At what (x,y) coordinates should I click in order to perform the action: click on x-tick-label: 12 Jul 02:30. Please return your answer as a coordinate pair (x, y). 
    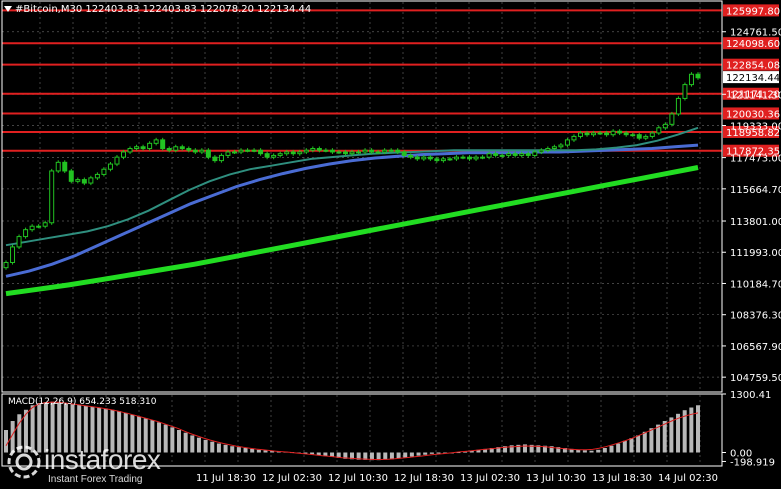
    Looking at the image, I should click on (292, 478).